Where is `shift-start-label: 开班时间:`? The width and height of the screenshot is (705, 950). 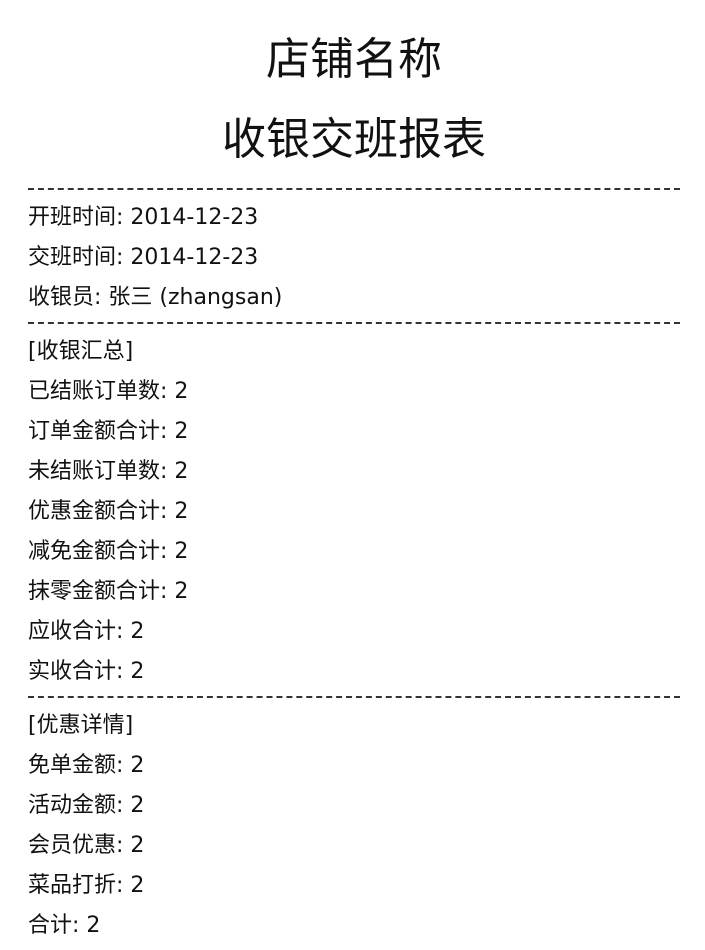 shift-start-label: 开班时间: is located at coordinates (76, 217).